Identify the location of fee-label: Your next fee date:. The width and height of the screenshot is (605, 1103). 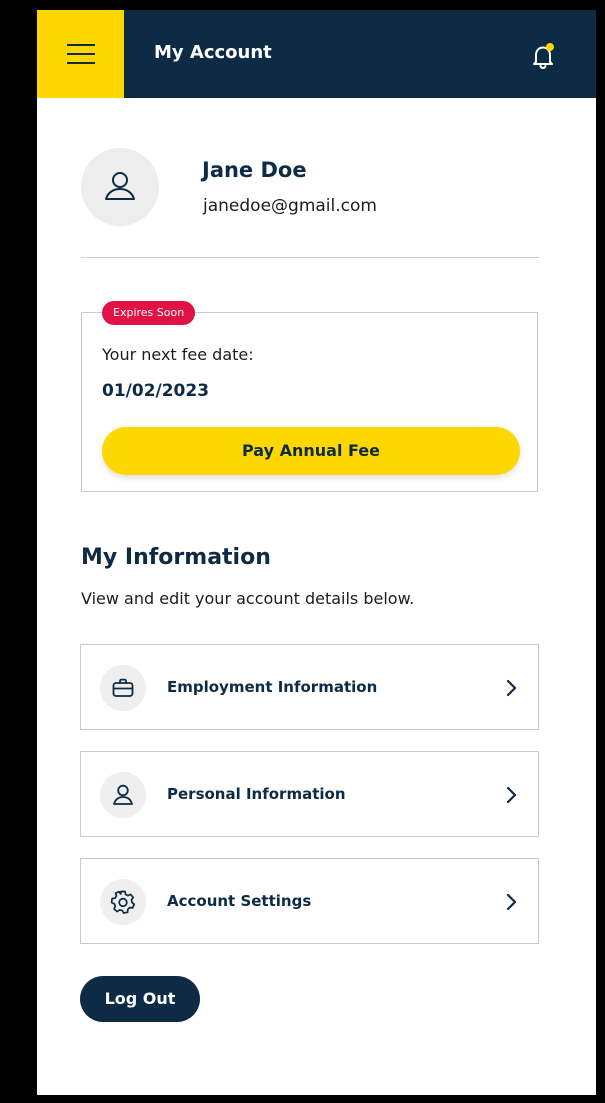
(178, 354).